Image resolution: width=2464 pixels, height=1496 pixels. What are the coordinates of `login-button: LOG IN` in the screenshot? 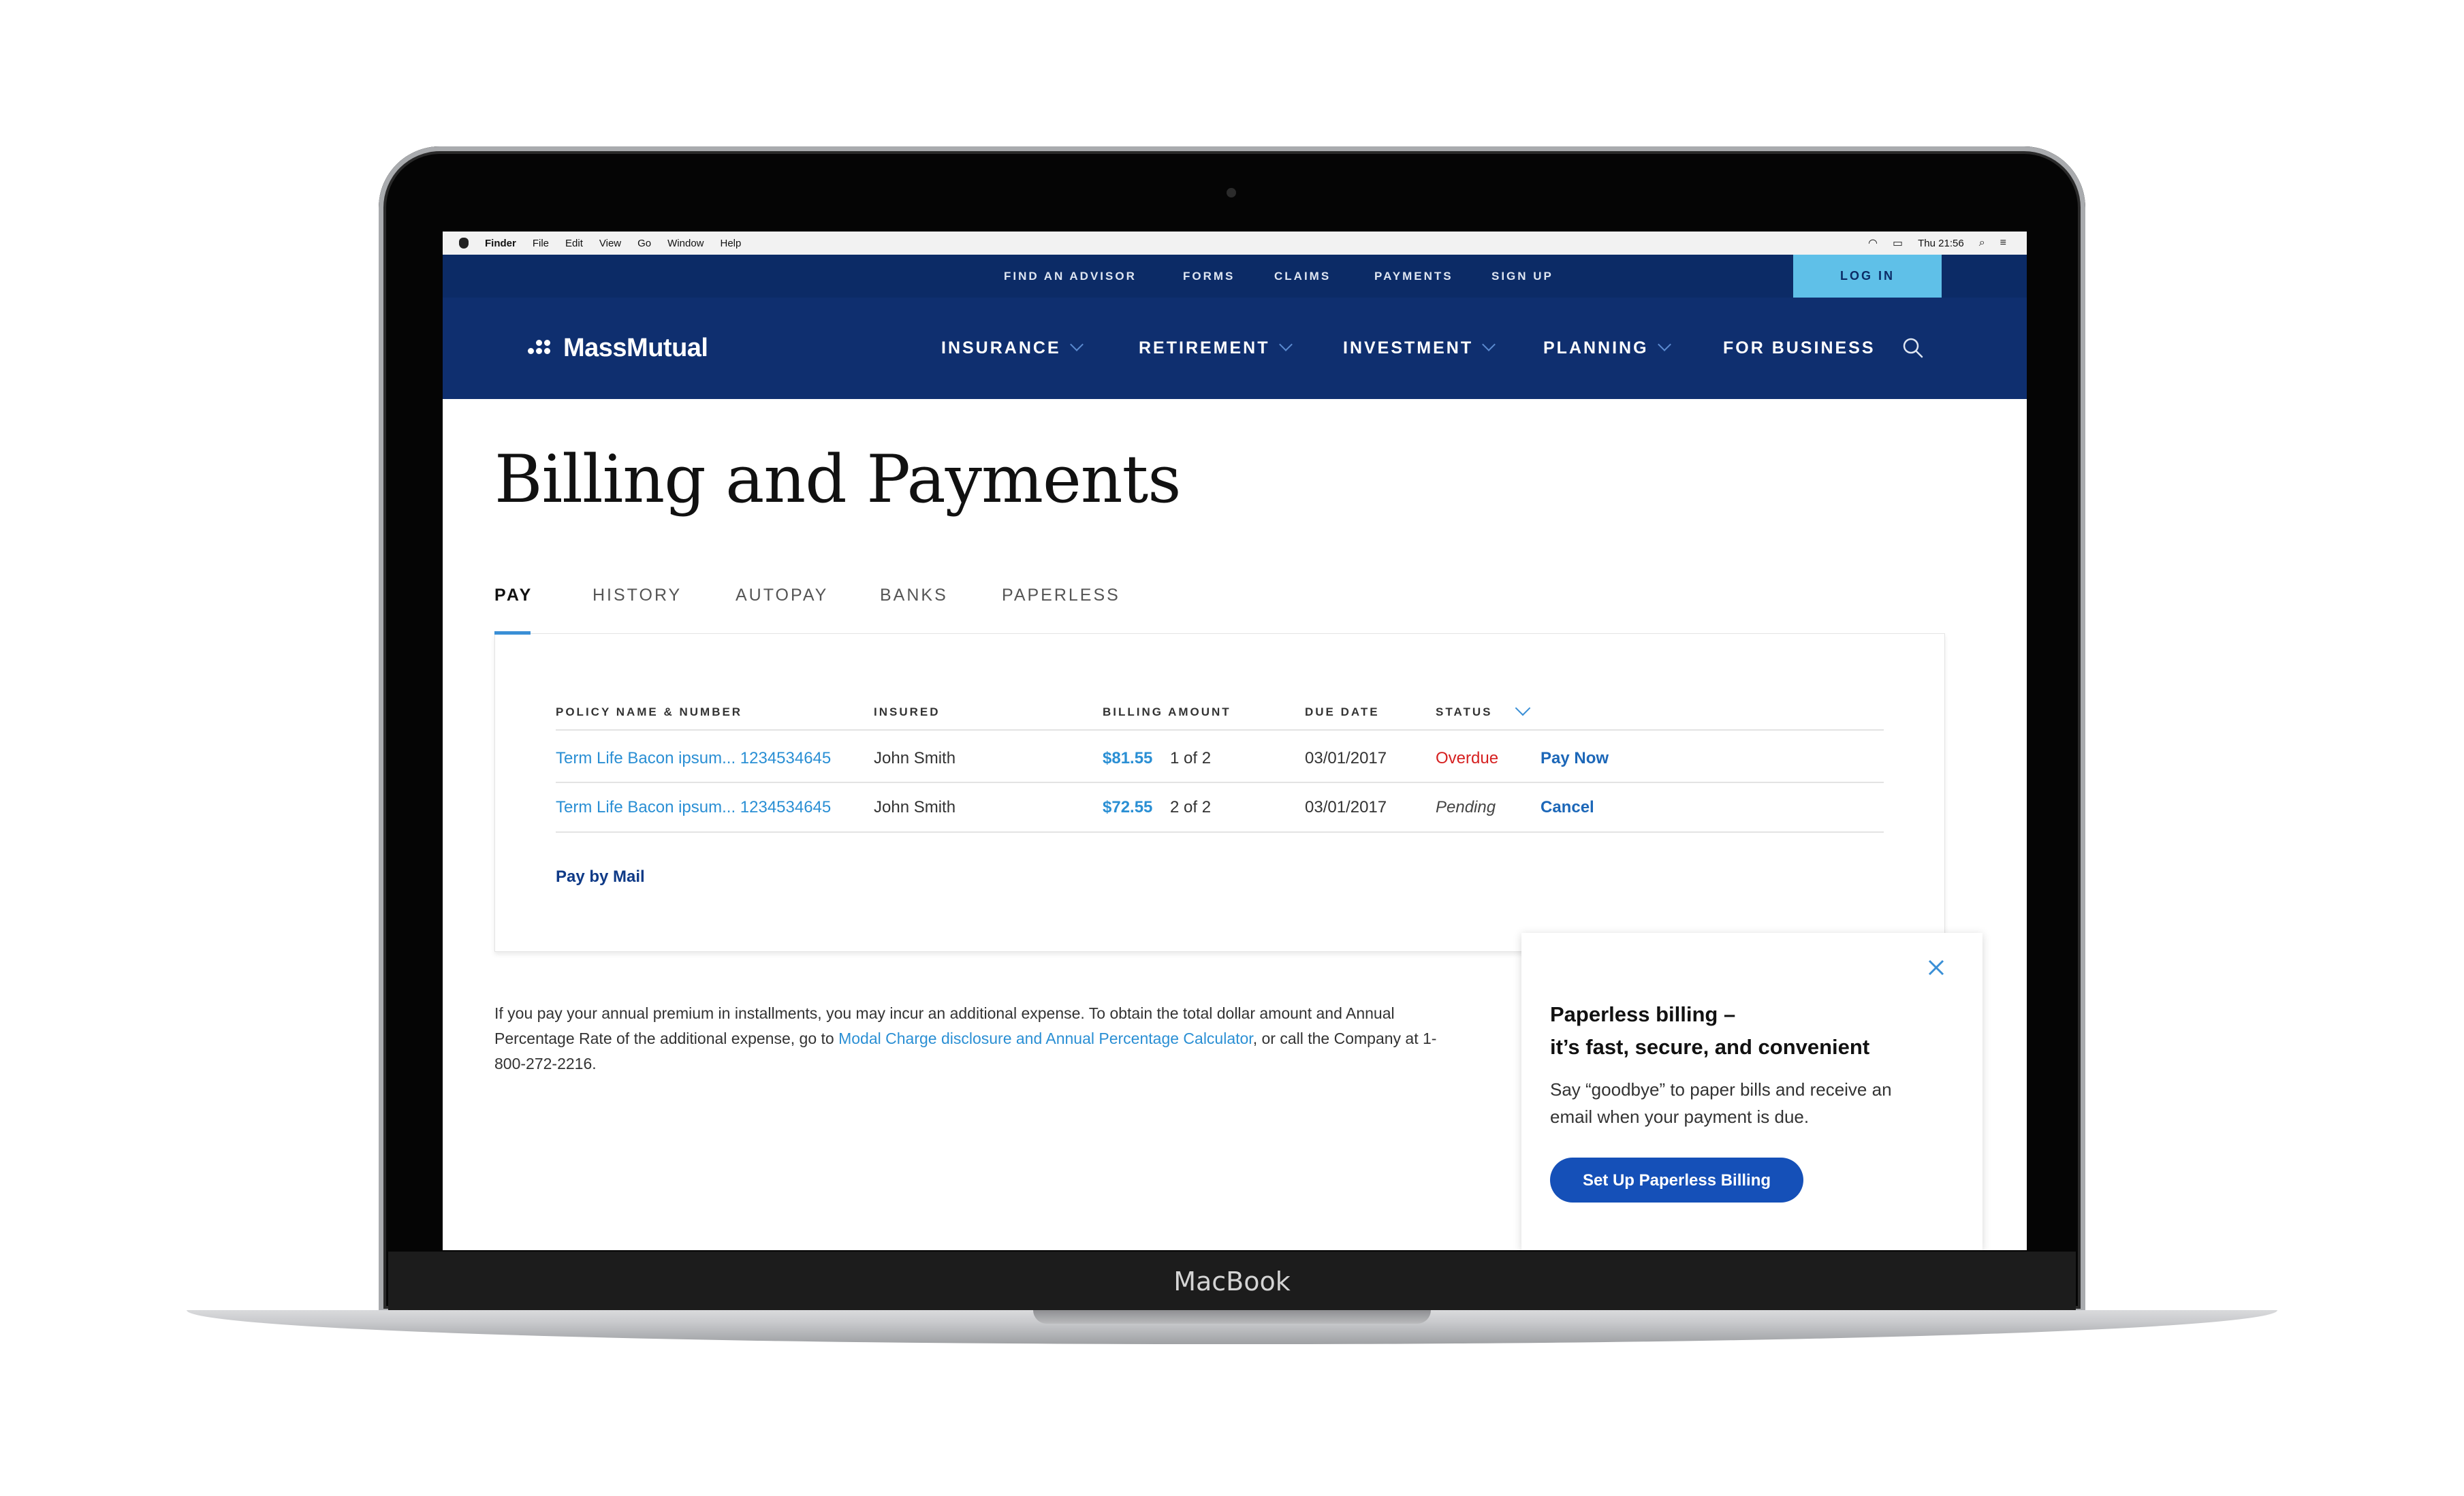 It's located at (1867, 276).